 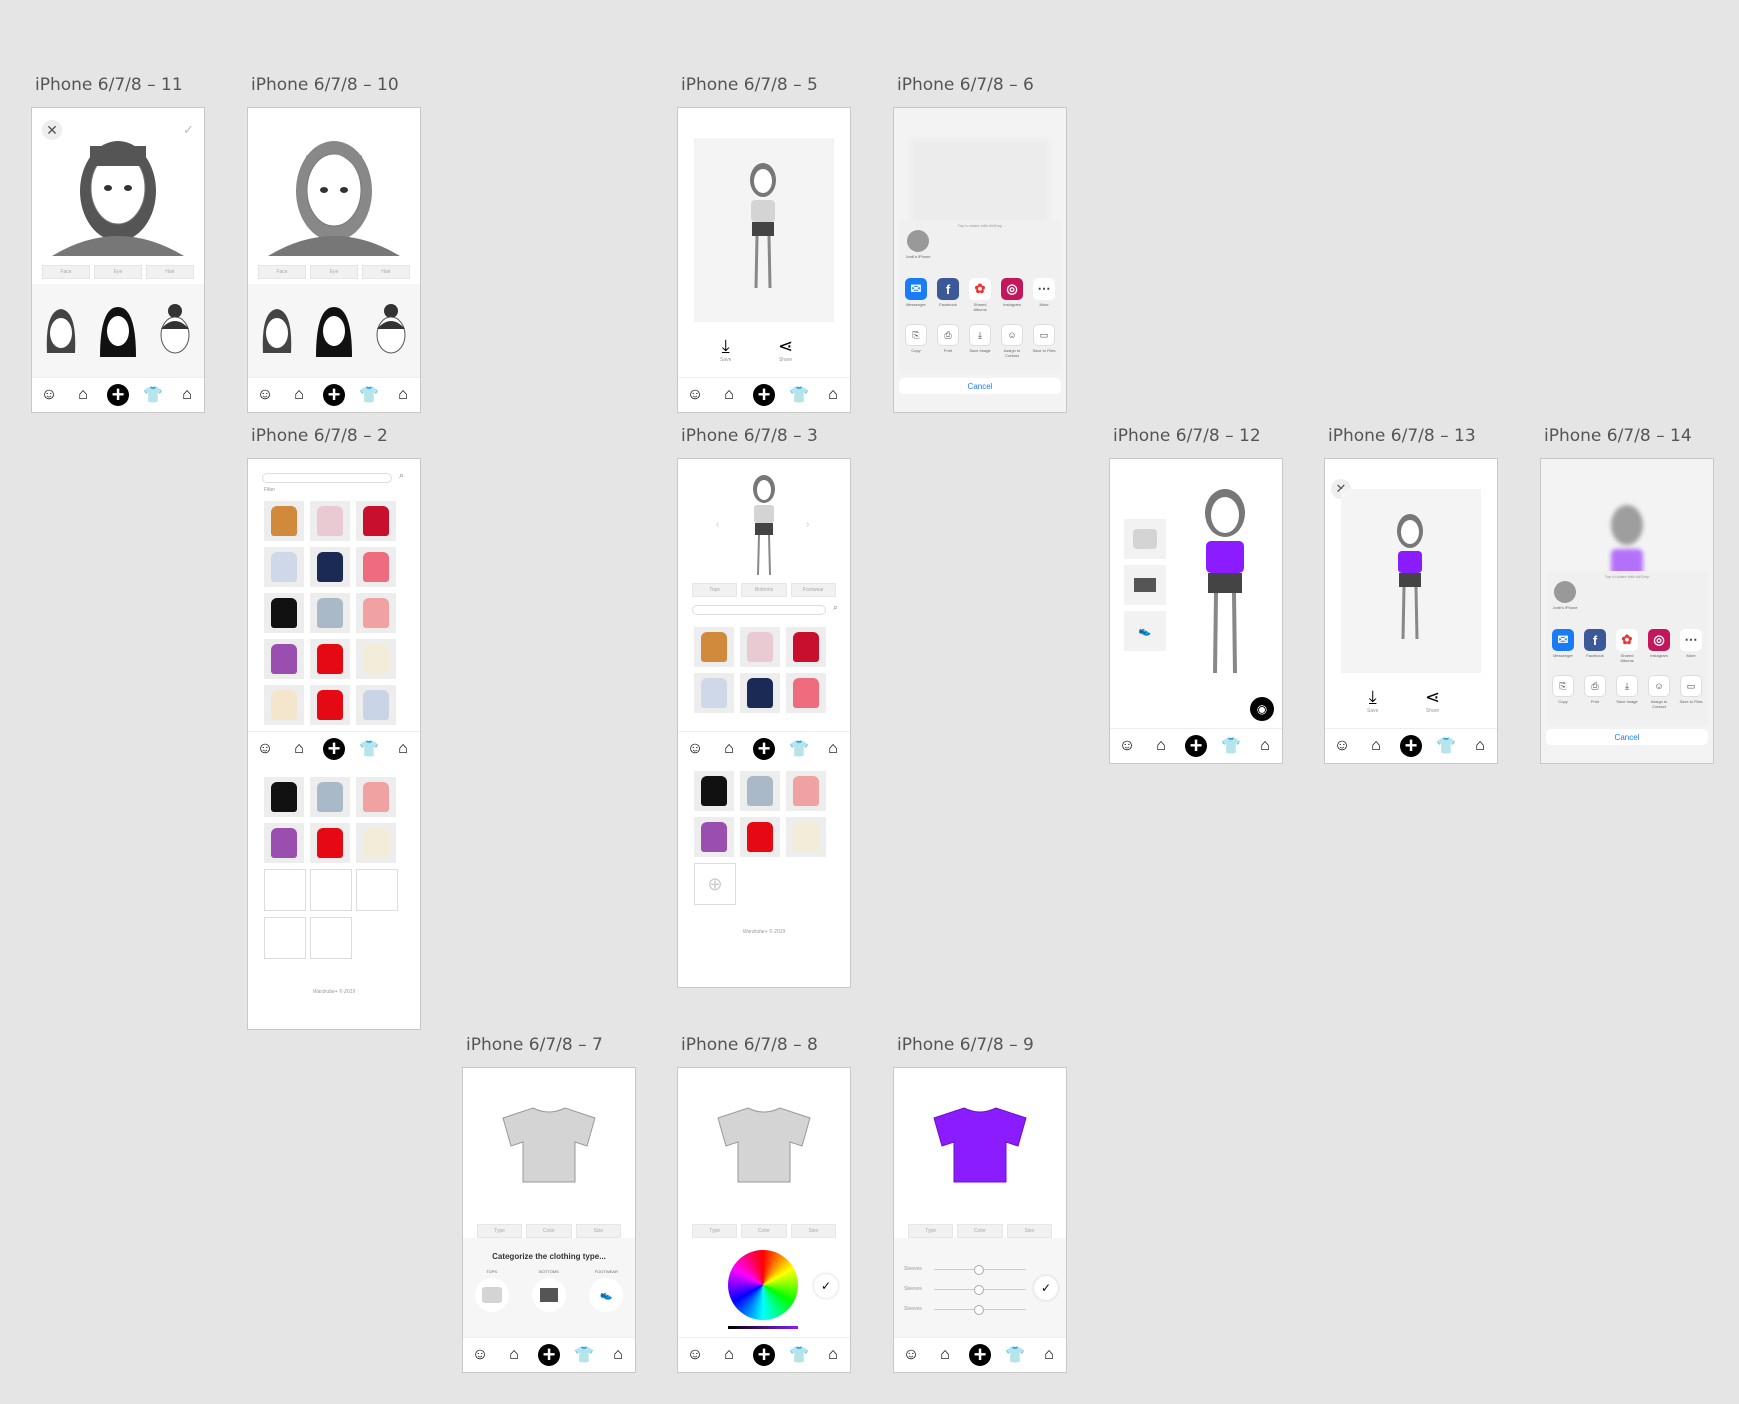 What do you see at coordinates (1012, 335) in the screenshot?
I see `assign-contact-icon: ☺` at bounding box center [1012, 335].